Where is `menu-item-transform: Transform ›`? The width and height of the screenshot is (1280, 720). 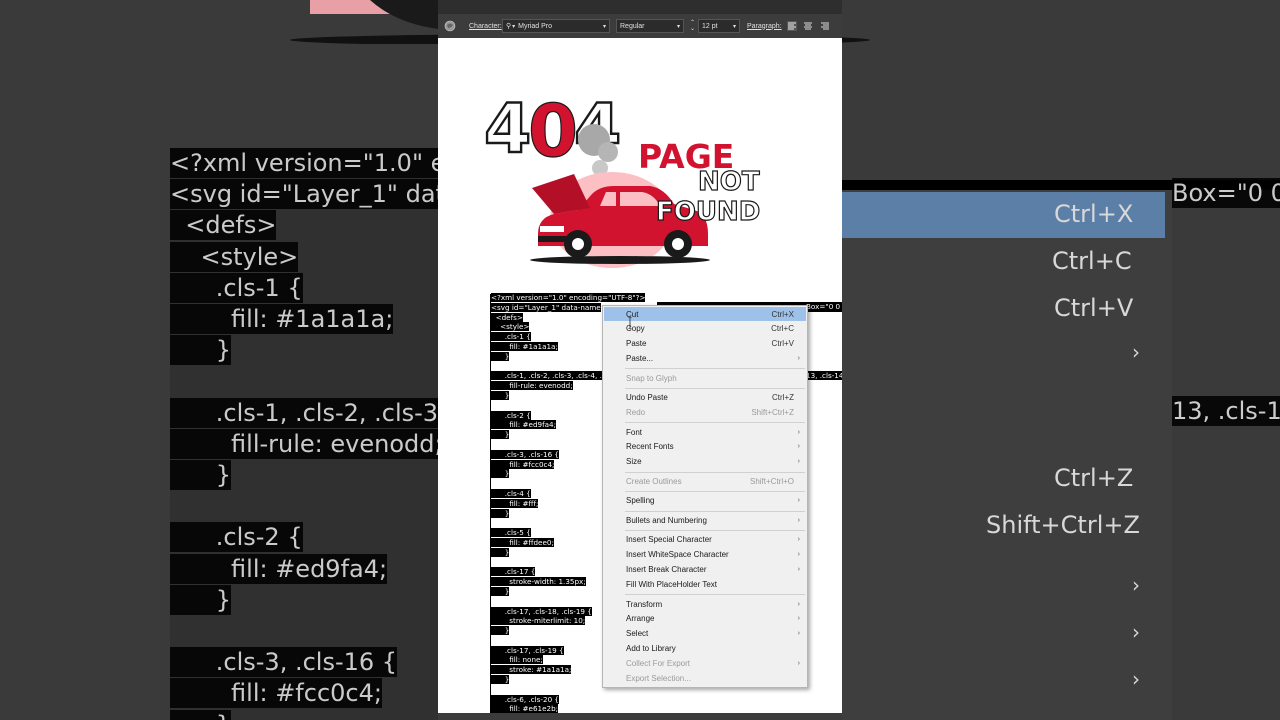 menu-item-transform: Transform › is located at coordinates (705, 604).